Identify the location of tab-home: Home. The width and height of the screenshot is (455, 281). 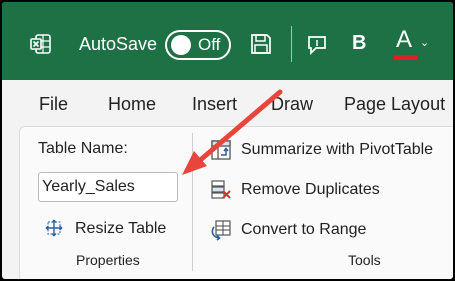
(132, 104).